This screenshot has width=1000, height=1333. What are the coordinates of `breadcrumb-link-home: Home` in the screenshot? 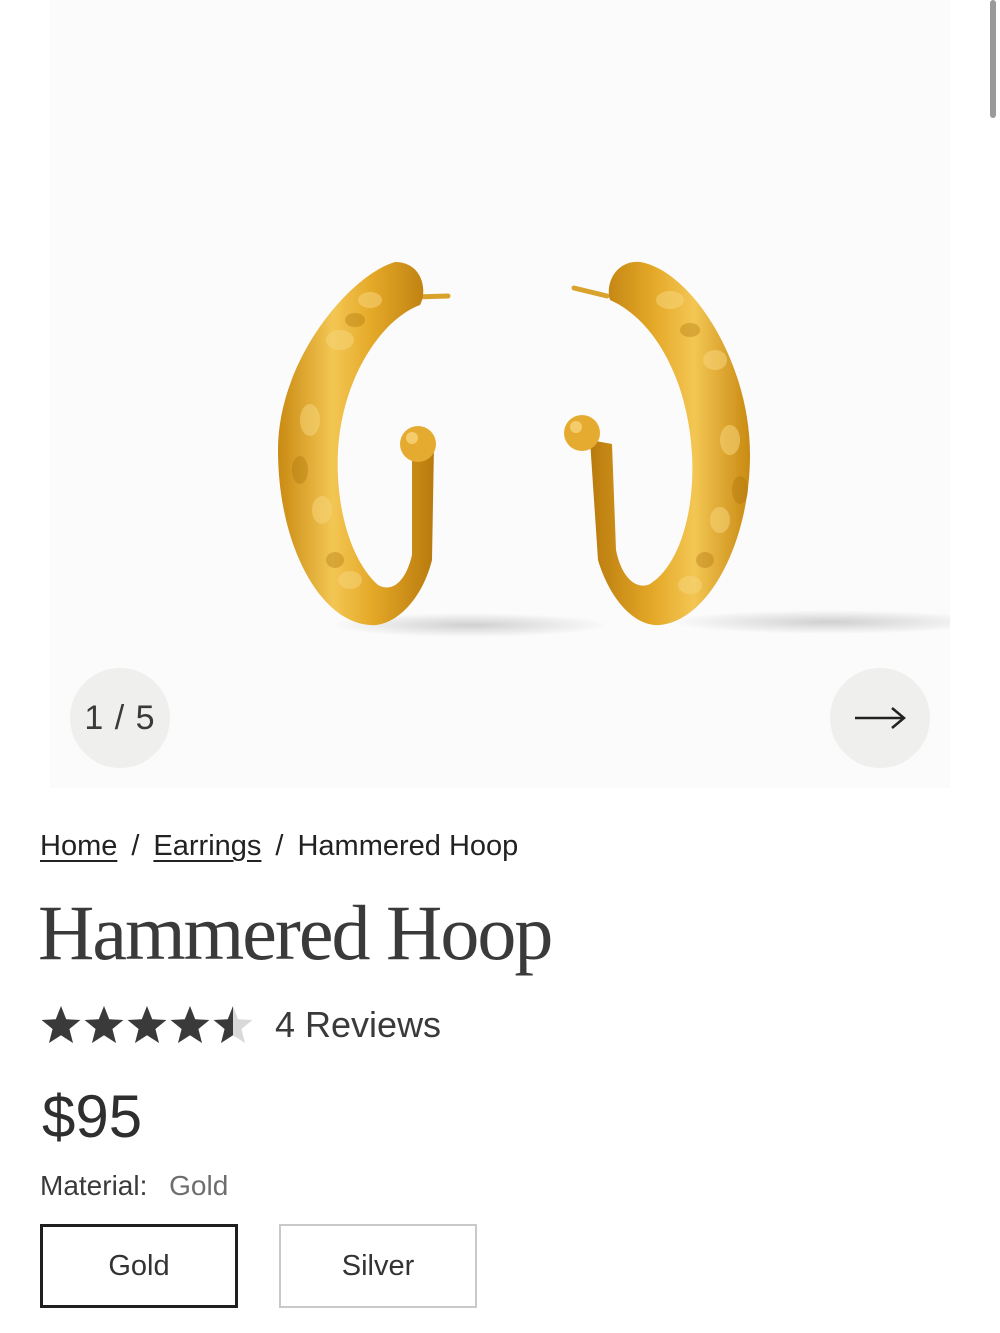 It's located at (78, 846).